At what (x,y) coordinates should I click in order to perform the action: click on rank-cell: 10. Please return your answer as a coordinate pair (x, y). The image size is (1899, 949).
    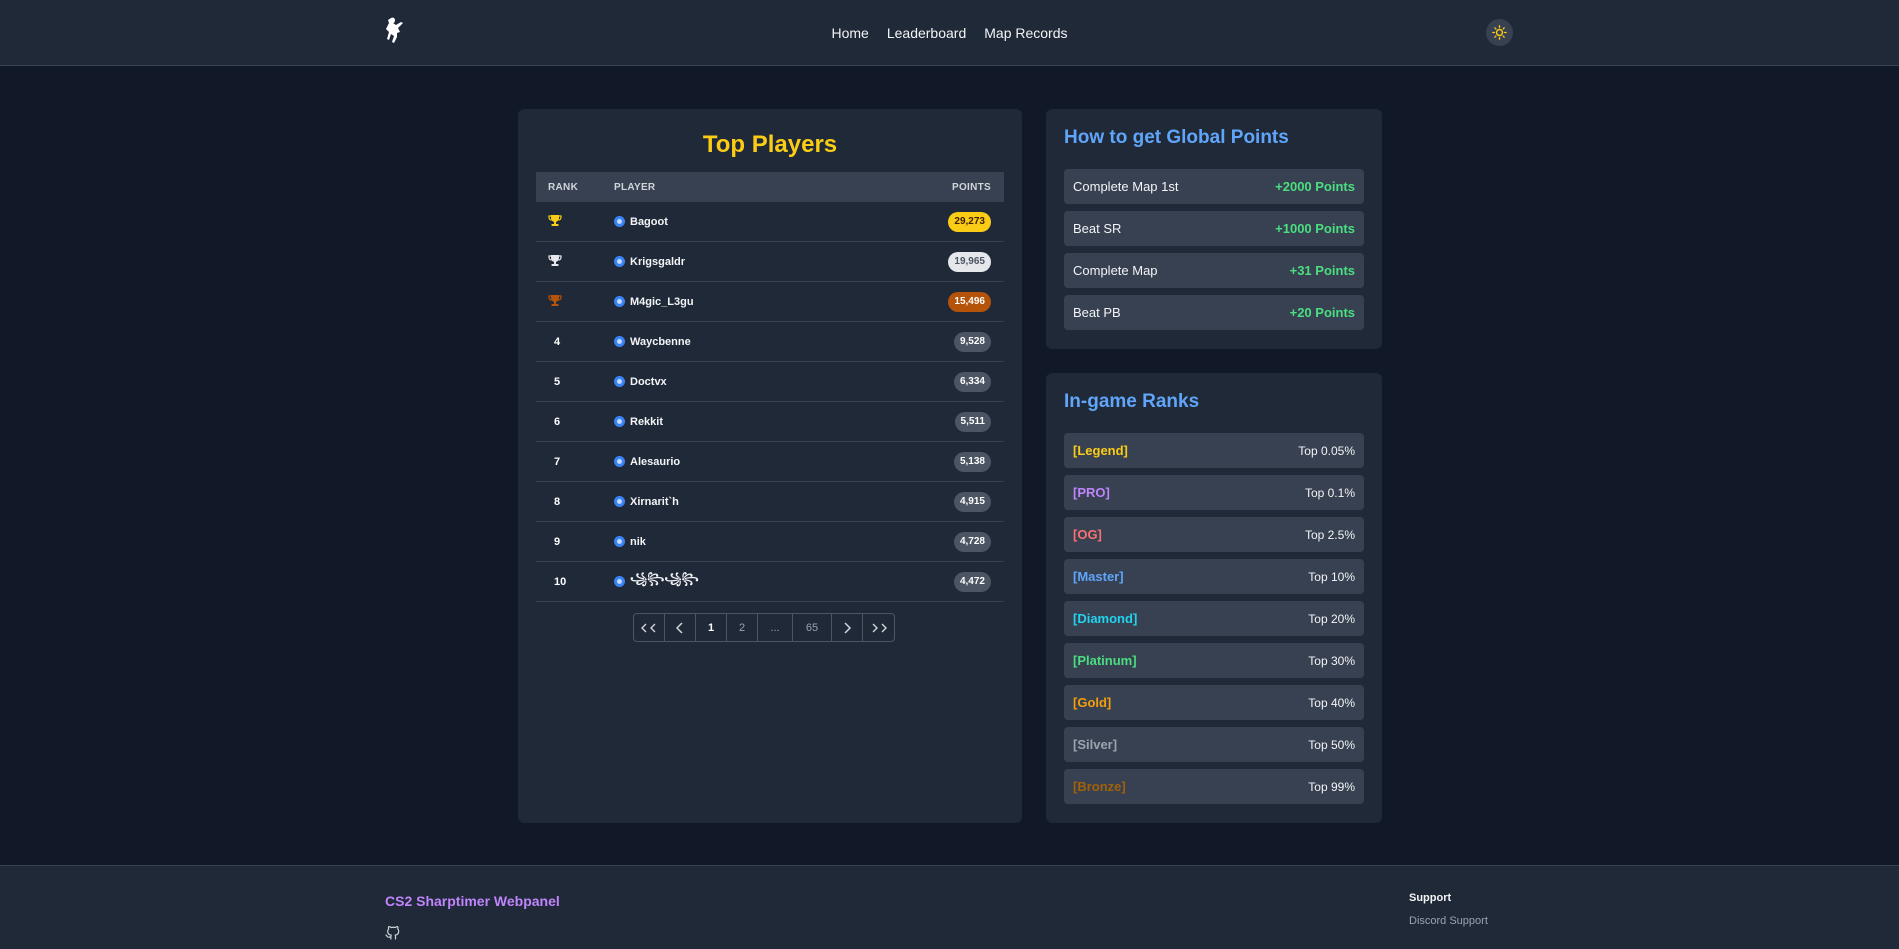
    Looking at the image, I should click on (560, 581).